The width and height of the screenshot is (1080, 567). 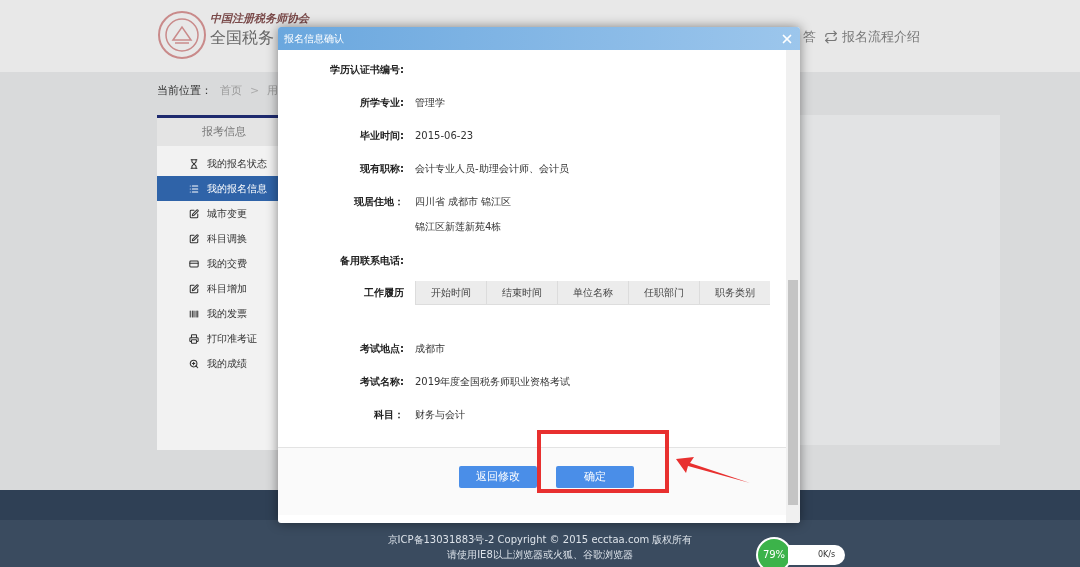 What do you see at coordinates (872, 37) in the screenshot?
I see `nav-link: 报名流程介绍` at bounding box center [872, 37].